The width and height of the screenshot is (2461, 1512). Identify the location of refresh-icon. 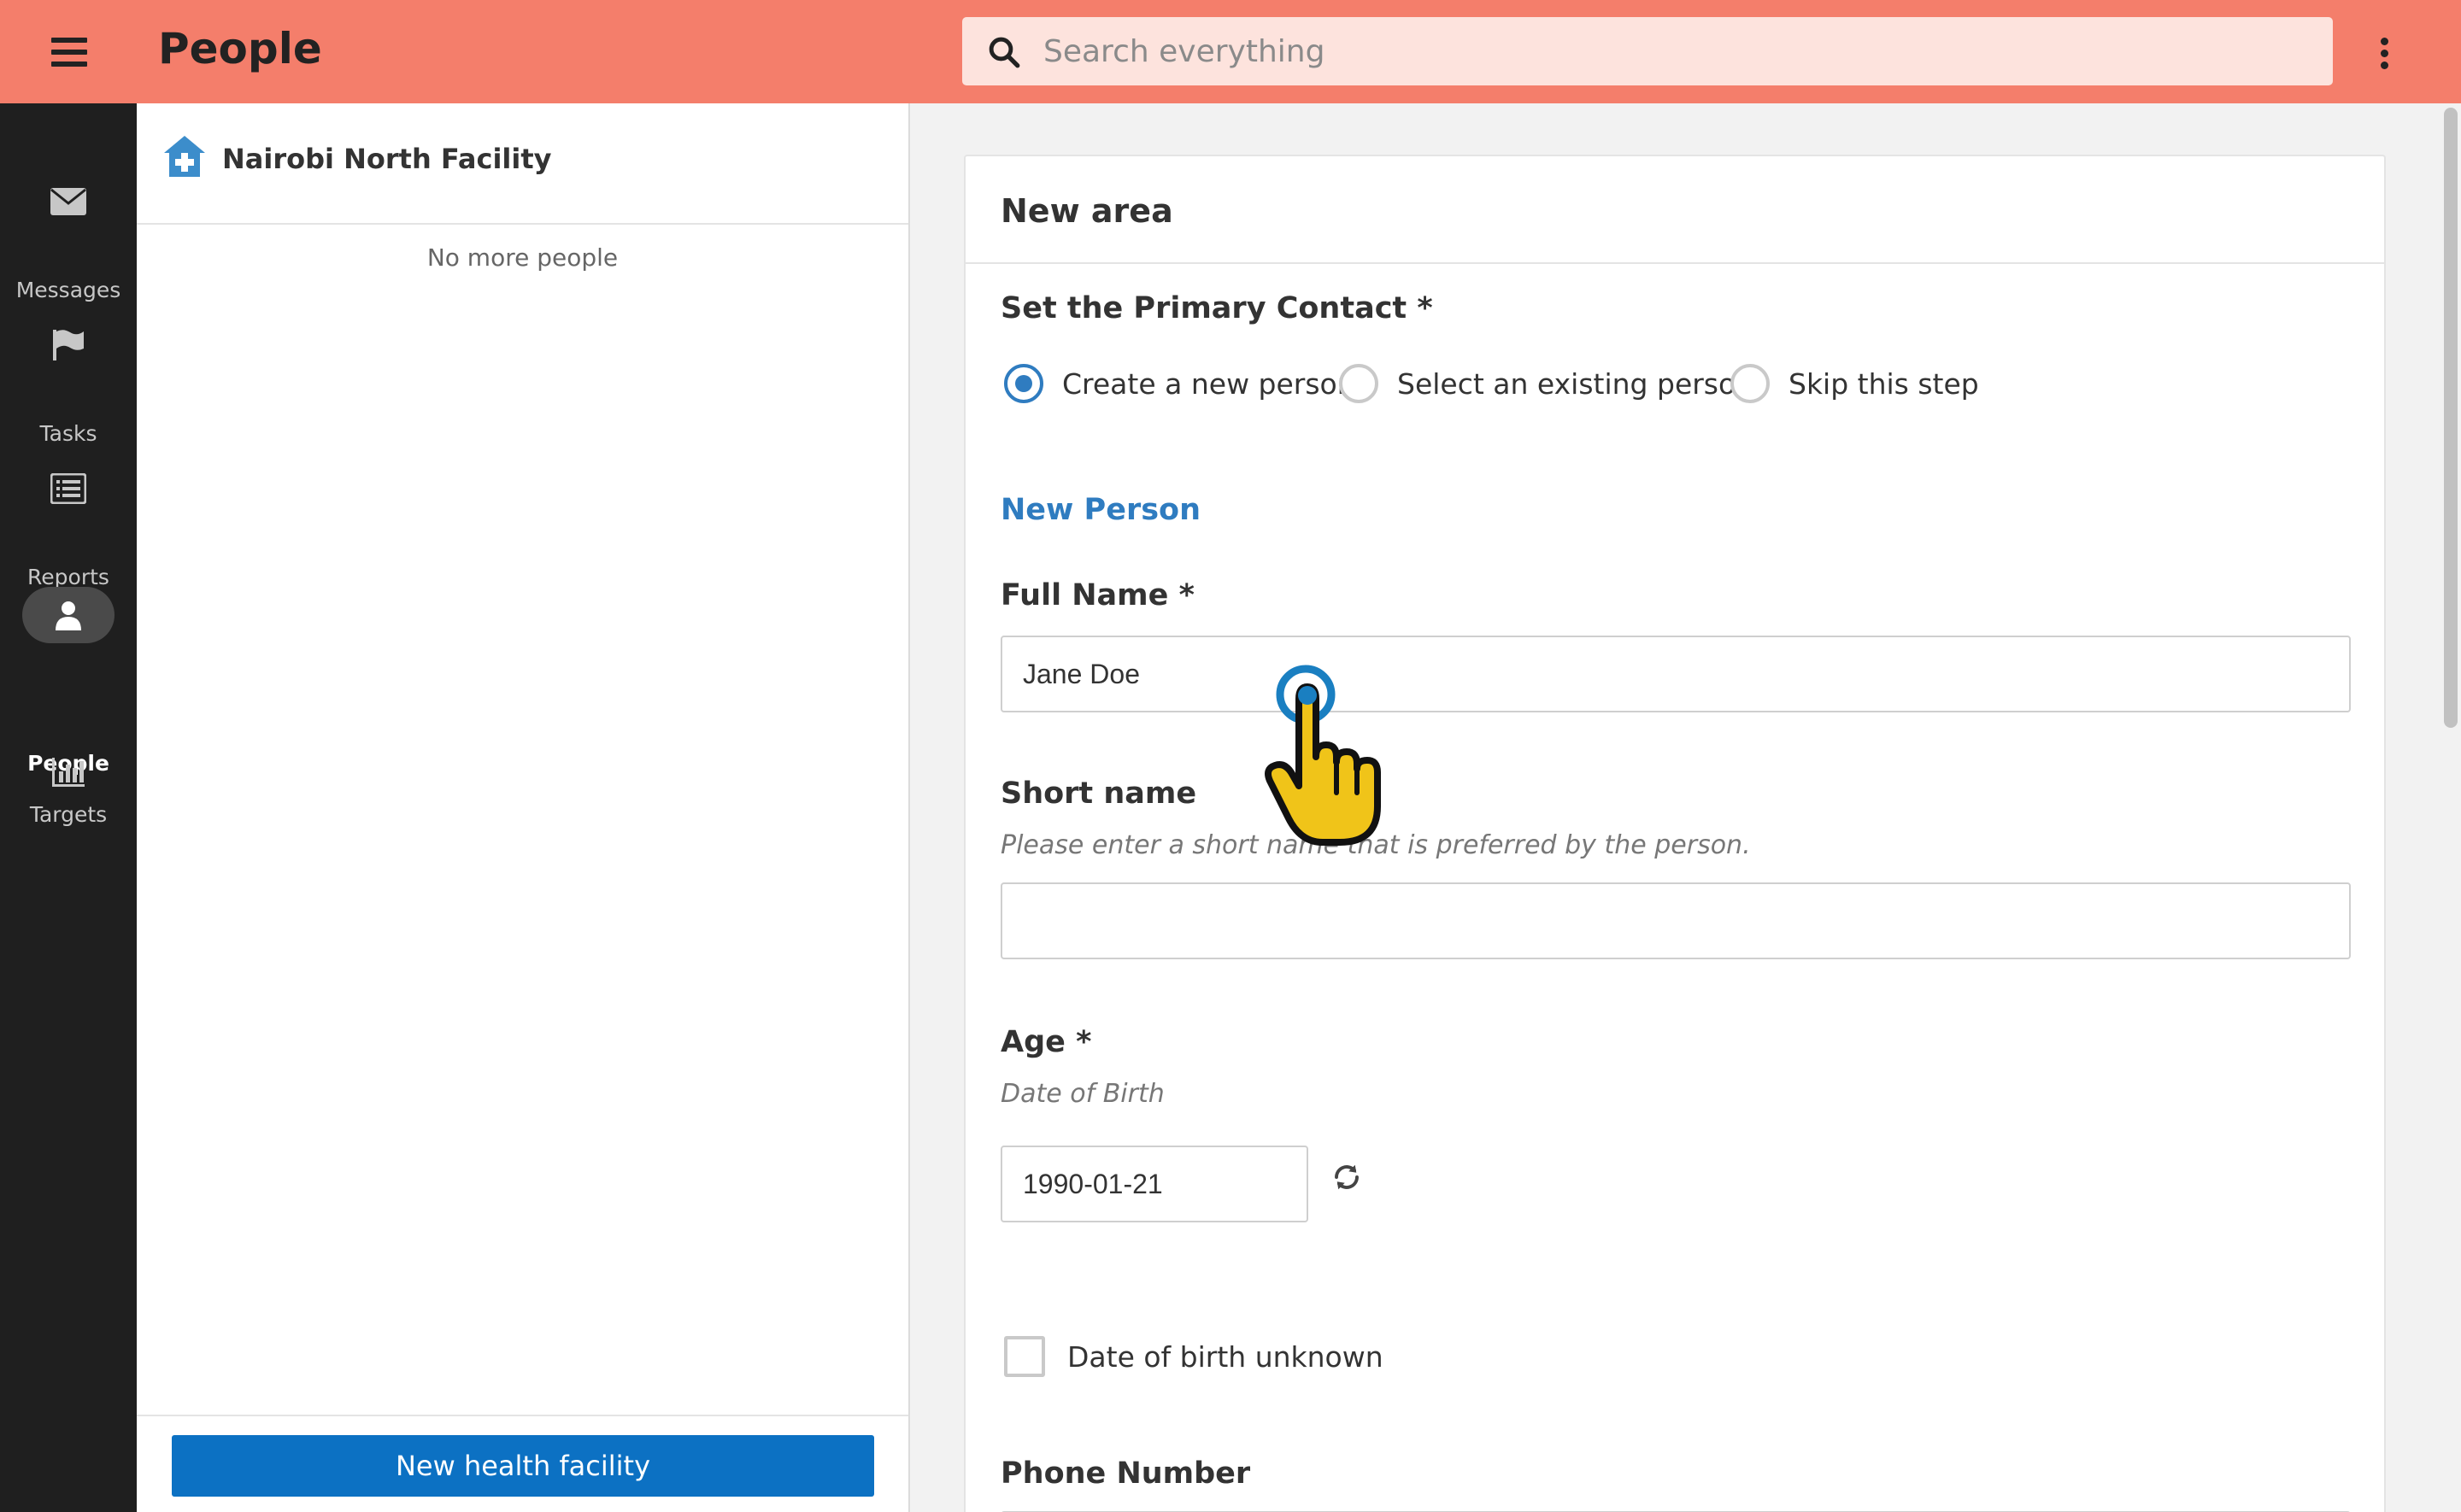
(1346, 1177).